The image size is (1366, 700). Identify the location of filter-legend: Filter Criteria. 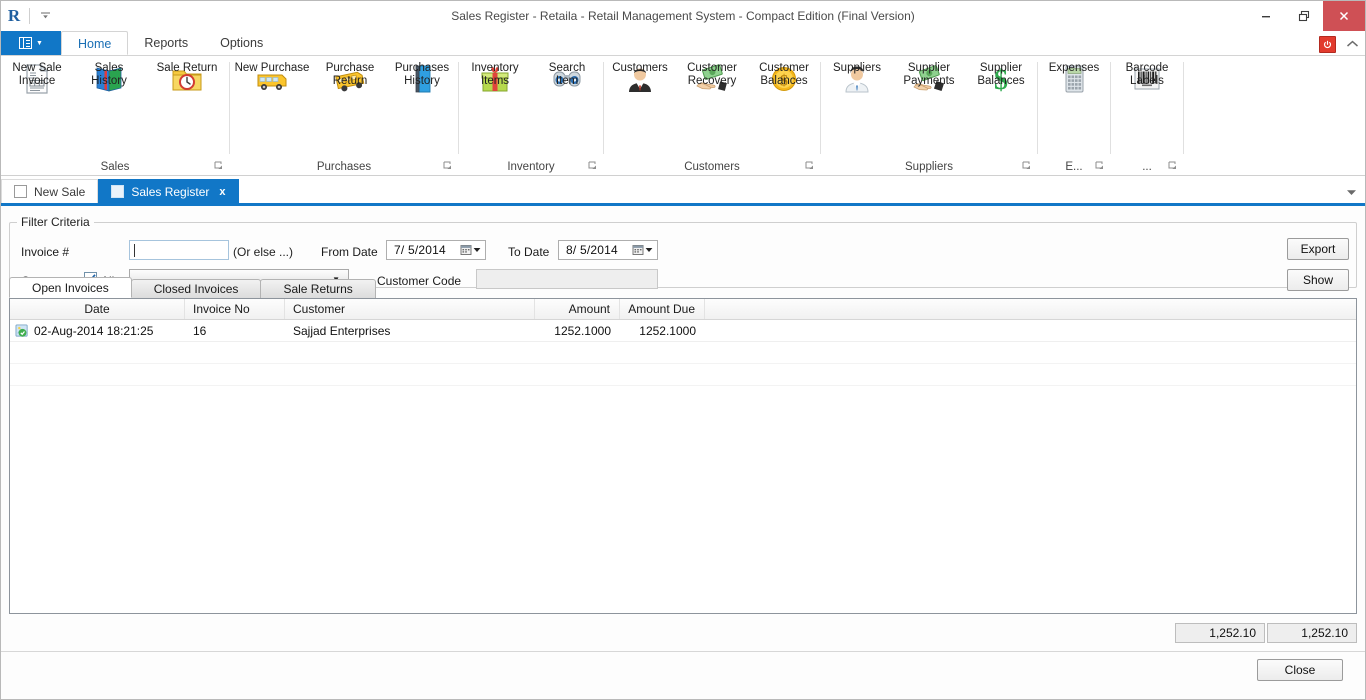
(55, 222).